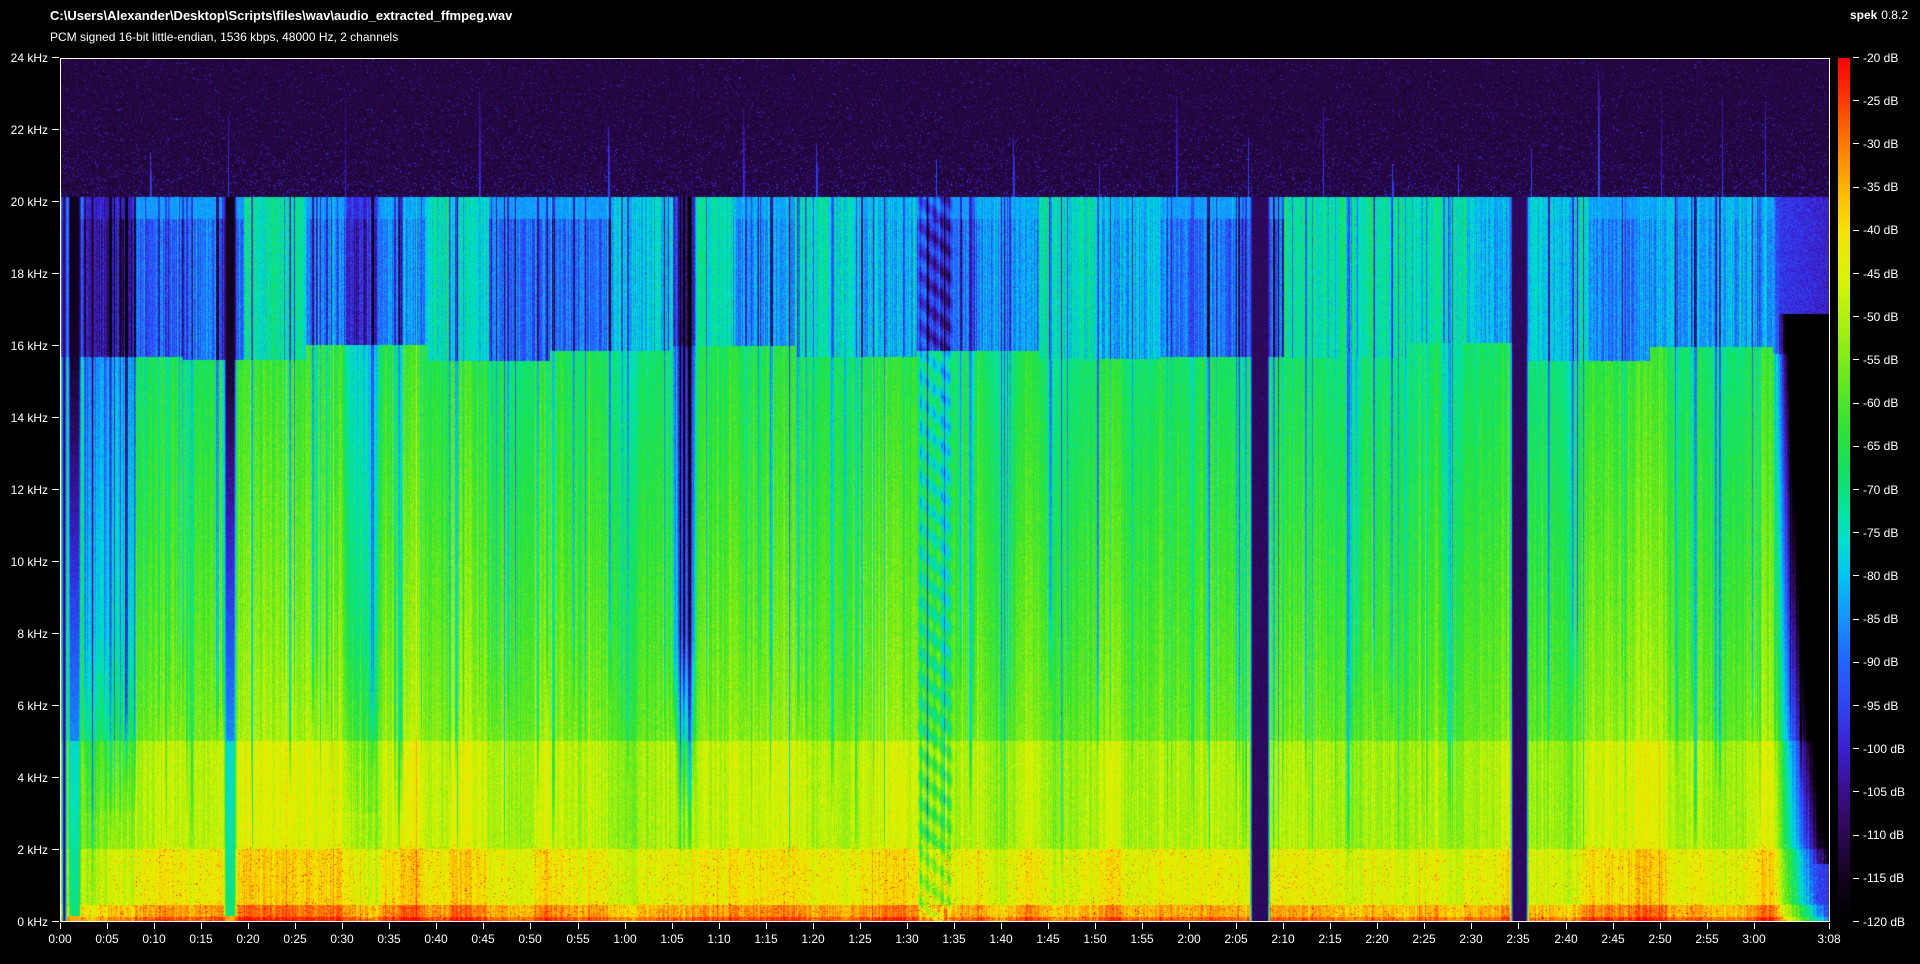 This screenshot has height=964, width=1920. Describe the element at coordinates (1424, 939) in the screenshot. I see `time-tick-label: 2:25` at that location.